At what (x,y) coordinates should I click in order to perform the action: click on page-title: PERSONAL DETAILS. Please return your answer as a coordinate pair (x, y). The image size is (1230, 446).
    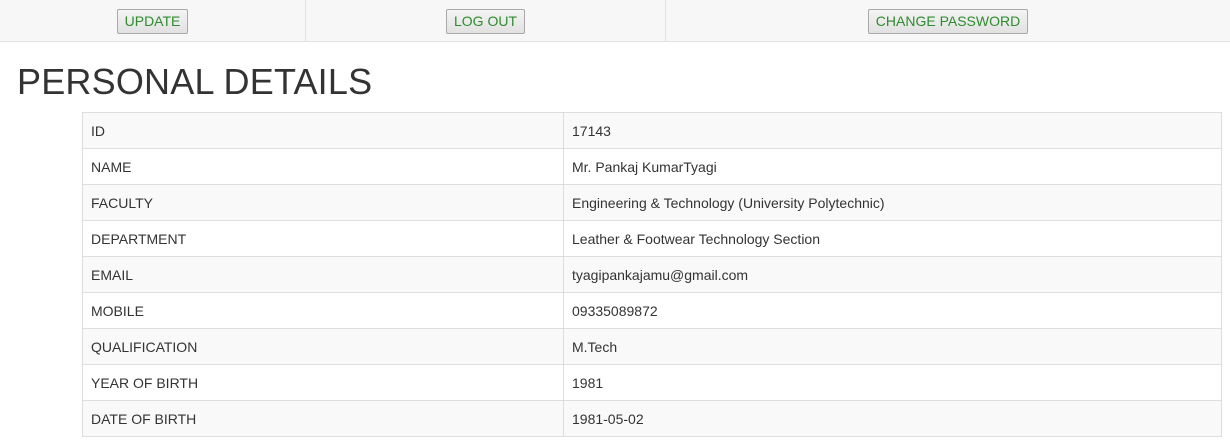
    Looking at the image, I should click on (195, 81).